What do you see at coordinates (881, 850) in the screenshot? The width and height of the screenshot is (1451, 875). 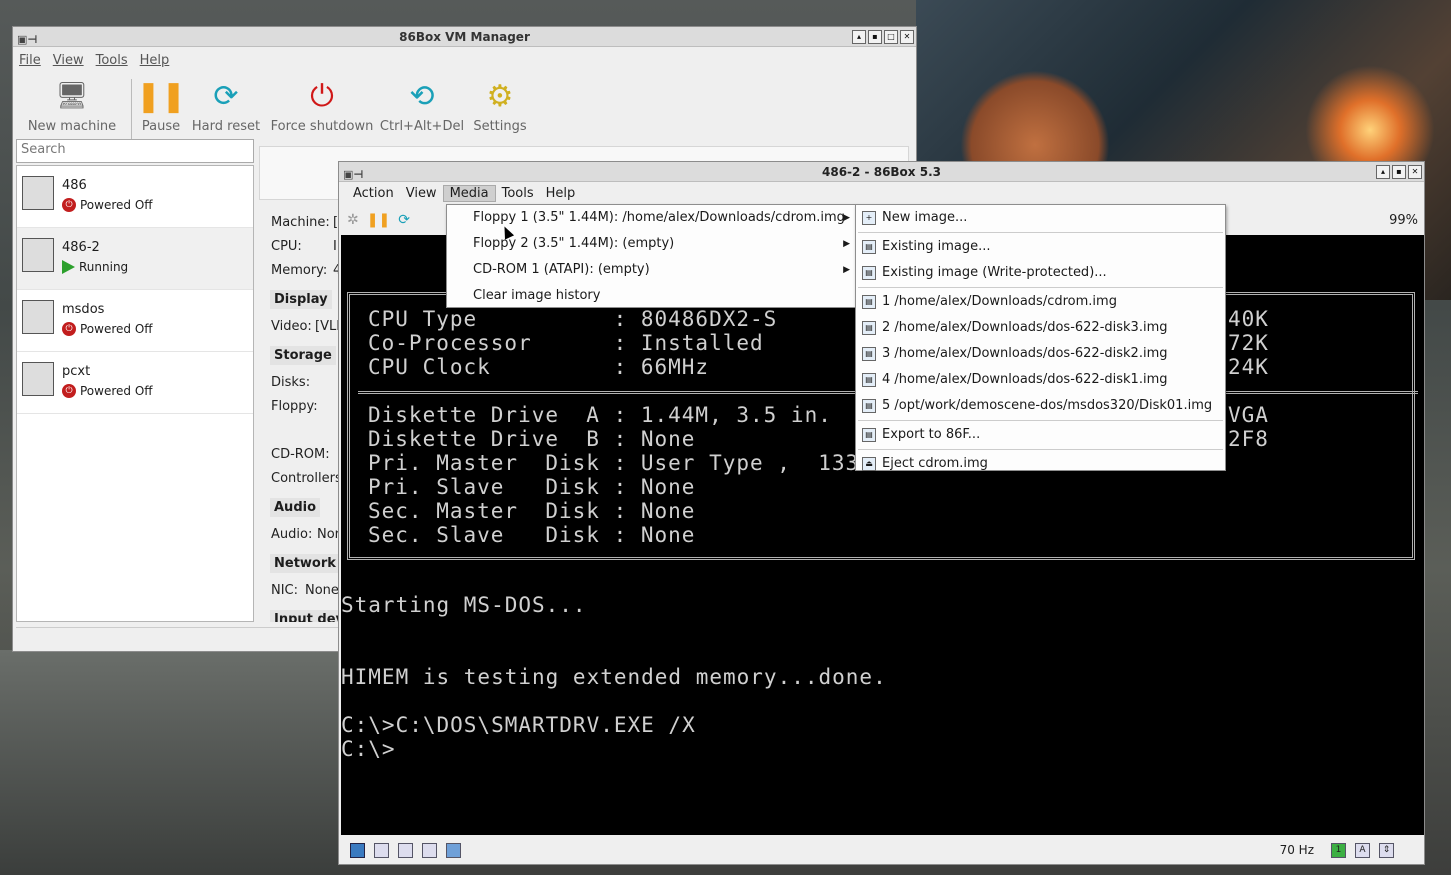 I see `vm-statusbar: 70 Hz 1 A ⇕` at bounding box center [881, 850].